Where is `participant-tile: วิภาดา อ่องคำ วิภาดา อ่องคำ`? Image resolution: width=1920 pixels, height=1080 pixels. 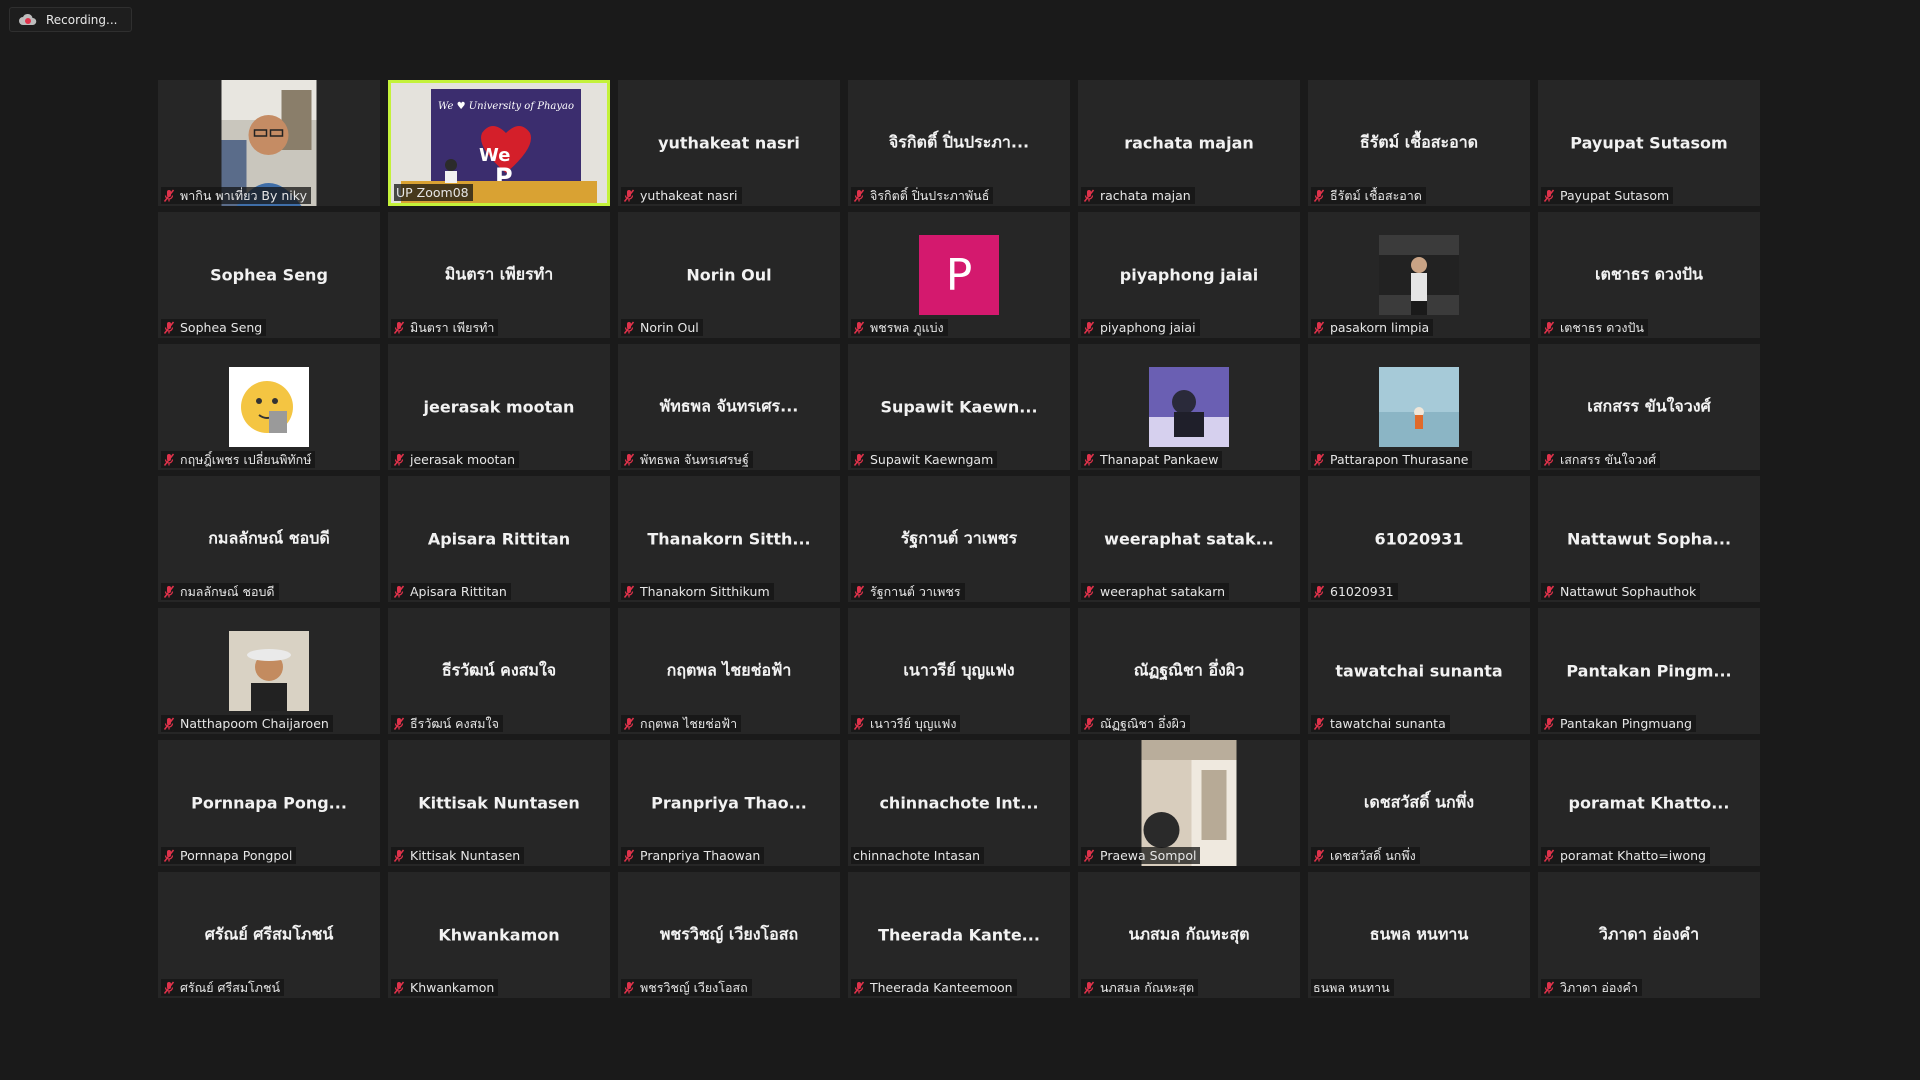 participant-tile: วิภาดา อ่องคำ วิภาดา อ่องคำ is located at coordinates (1649, 935).